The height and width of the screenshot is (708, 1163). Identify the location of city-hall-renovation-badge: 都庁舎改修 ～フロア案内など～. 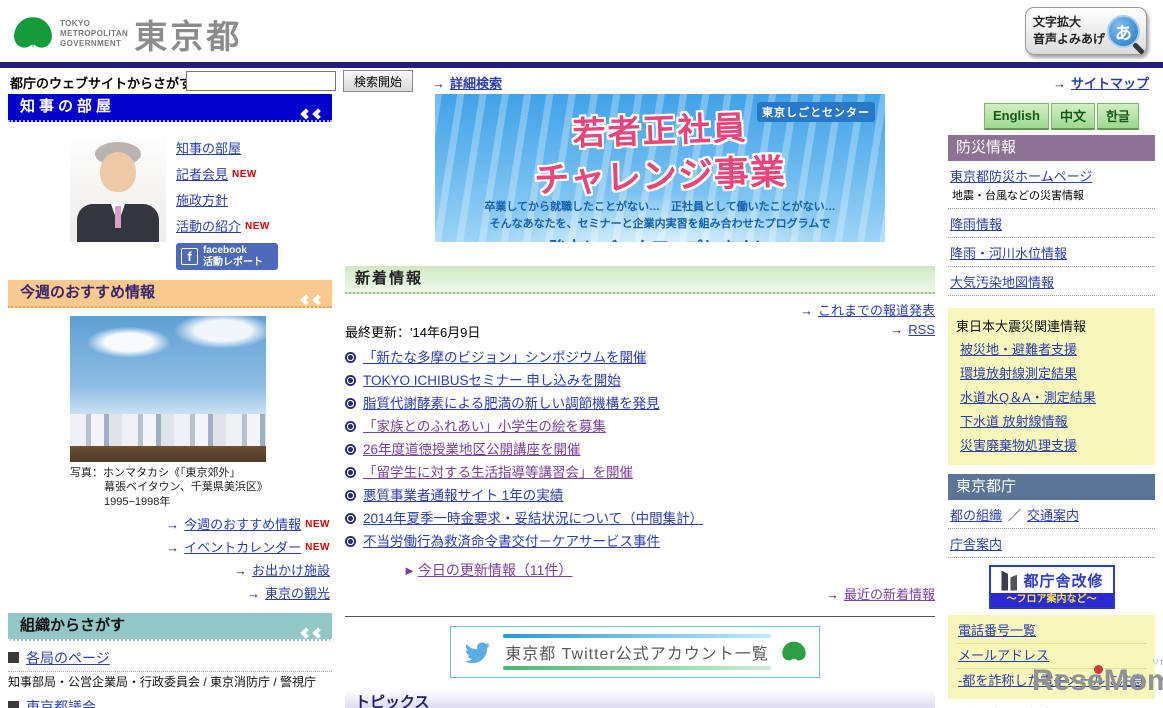
(1051, 587).